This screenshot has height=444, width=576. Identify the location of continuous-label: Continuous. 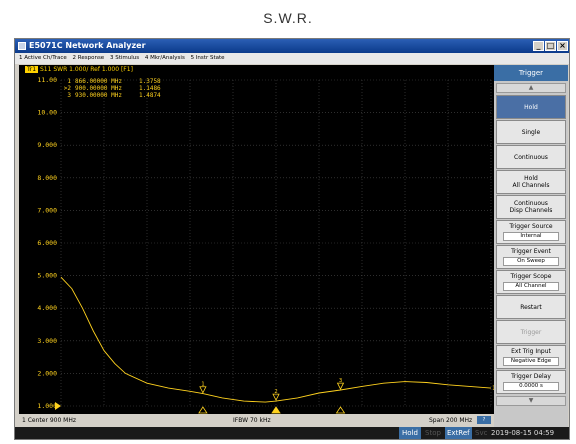
(531, 157).